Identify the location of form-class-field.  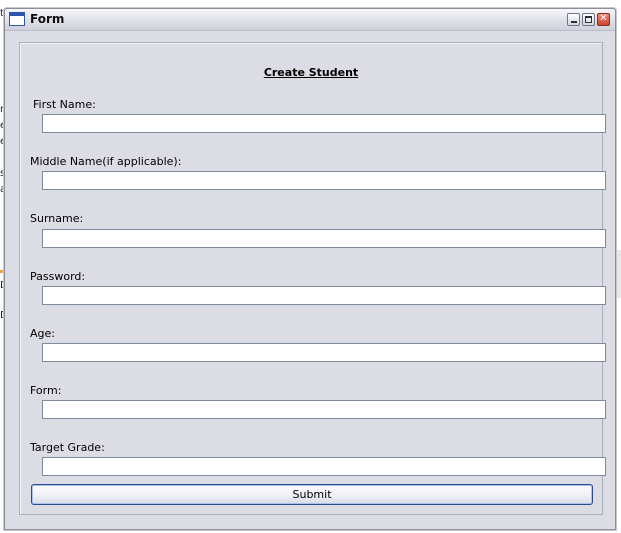
(324, 409).